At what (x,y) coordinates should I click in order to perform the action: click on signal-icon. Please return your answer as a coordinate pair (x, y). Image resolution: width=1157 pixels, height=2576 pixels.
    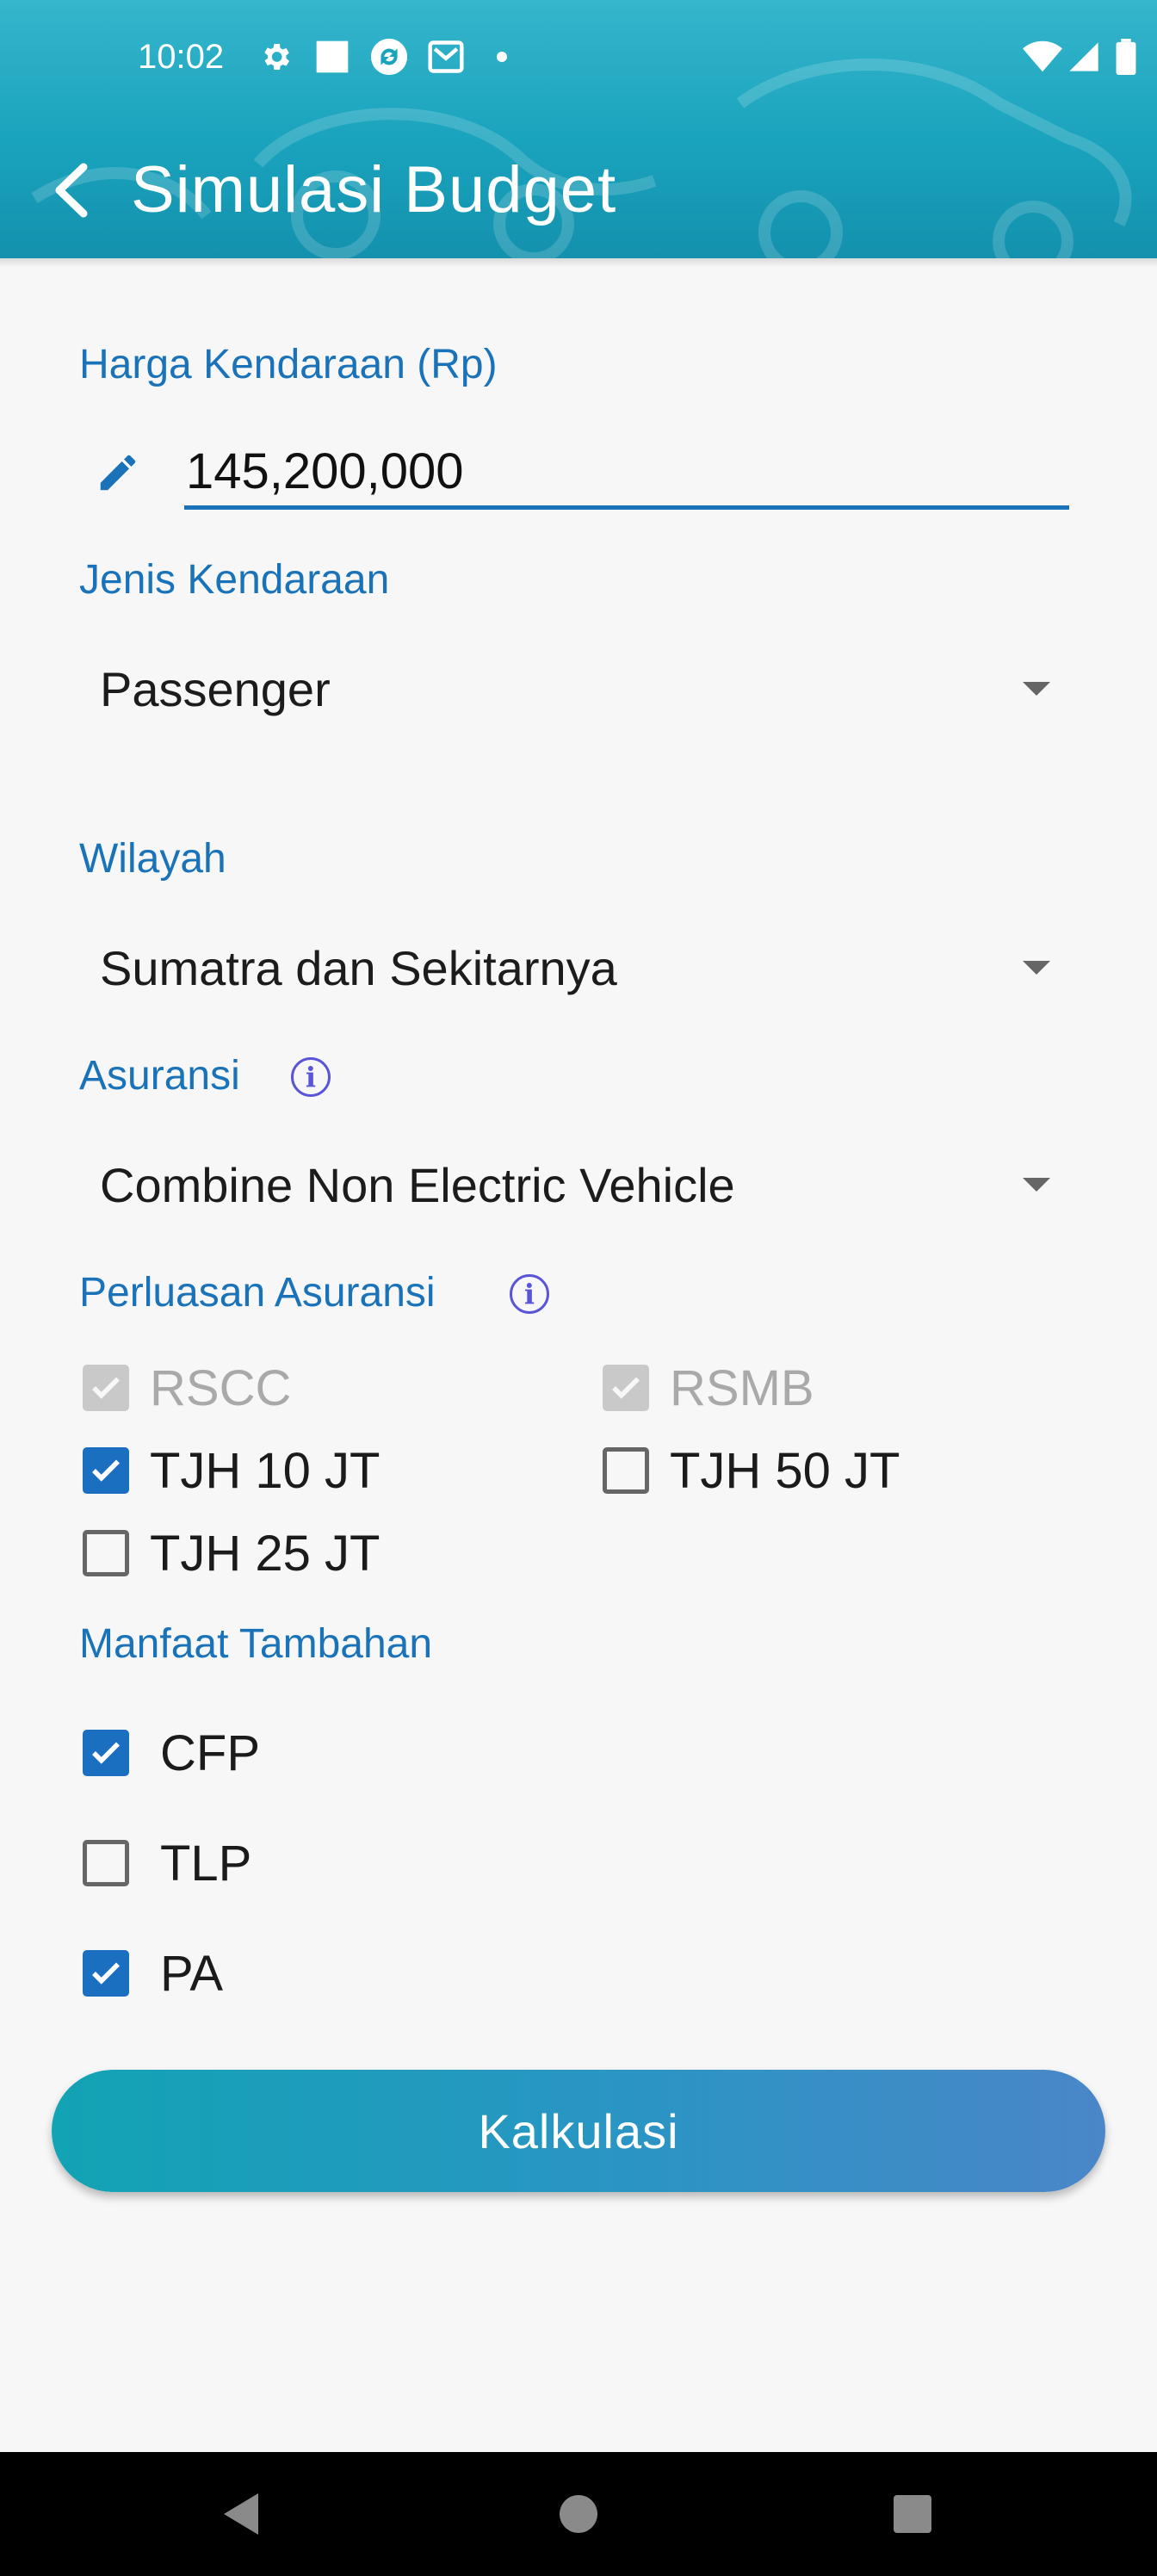
    Looking at the image, I should click on (1084, 57).